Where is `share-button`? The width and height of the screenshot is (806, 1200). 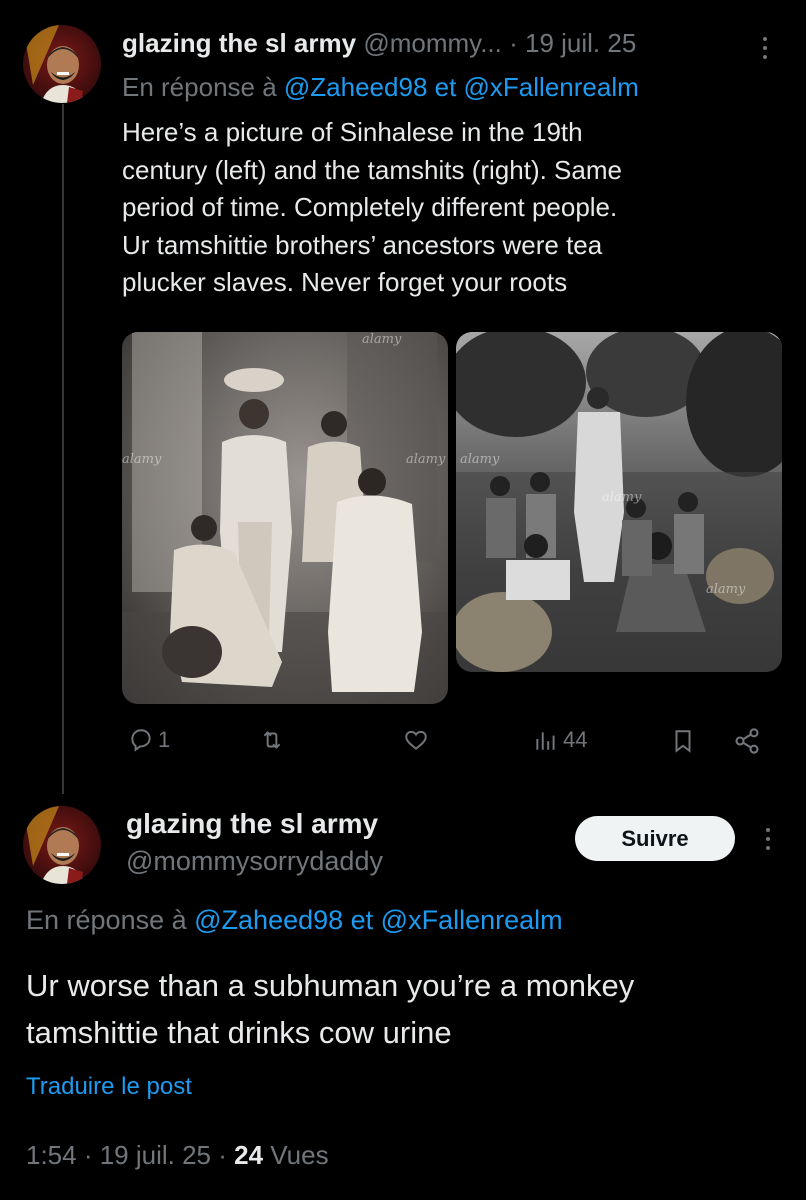 share-button is located at coordinates (747, 741).